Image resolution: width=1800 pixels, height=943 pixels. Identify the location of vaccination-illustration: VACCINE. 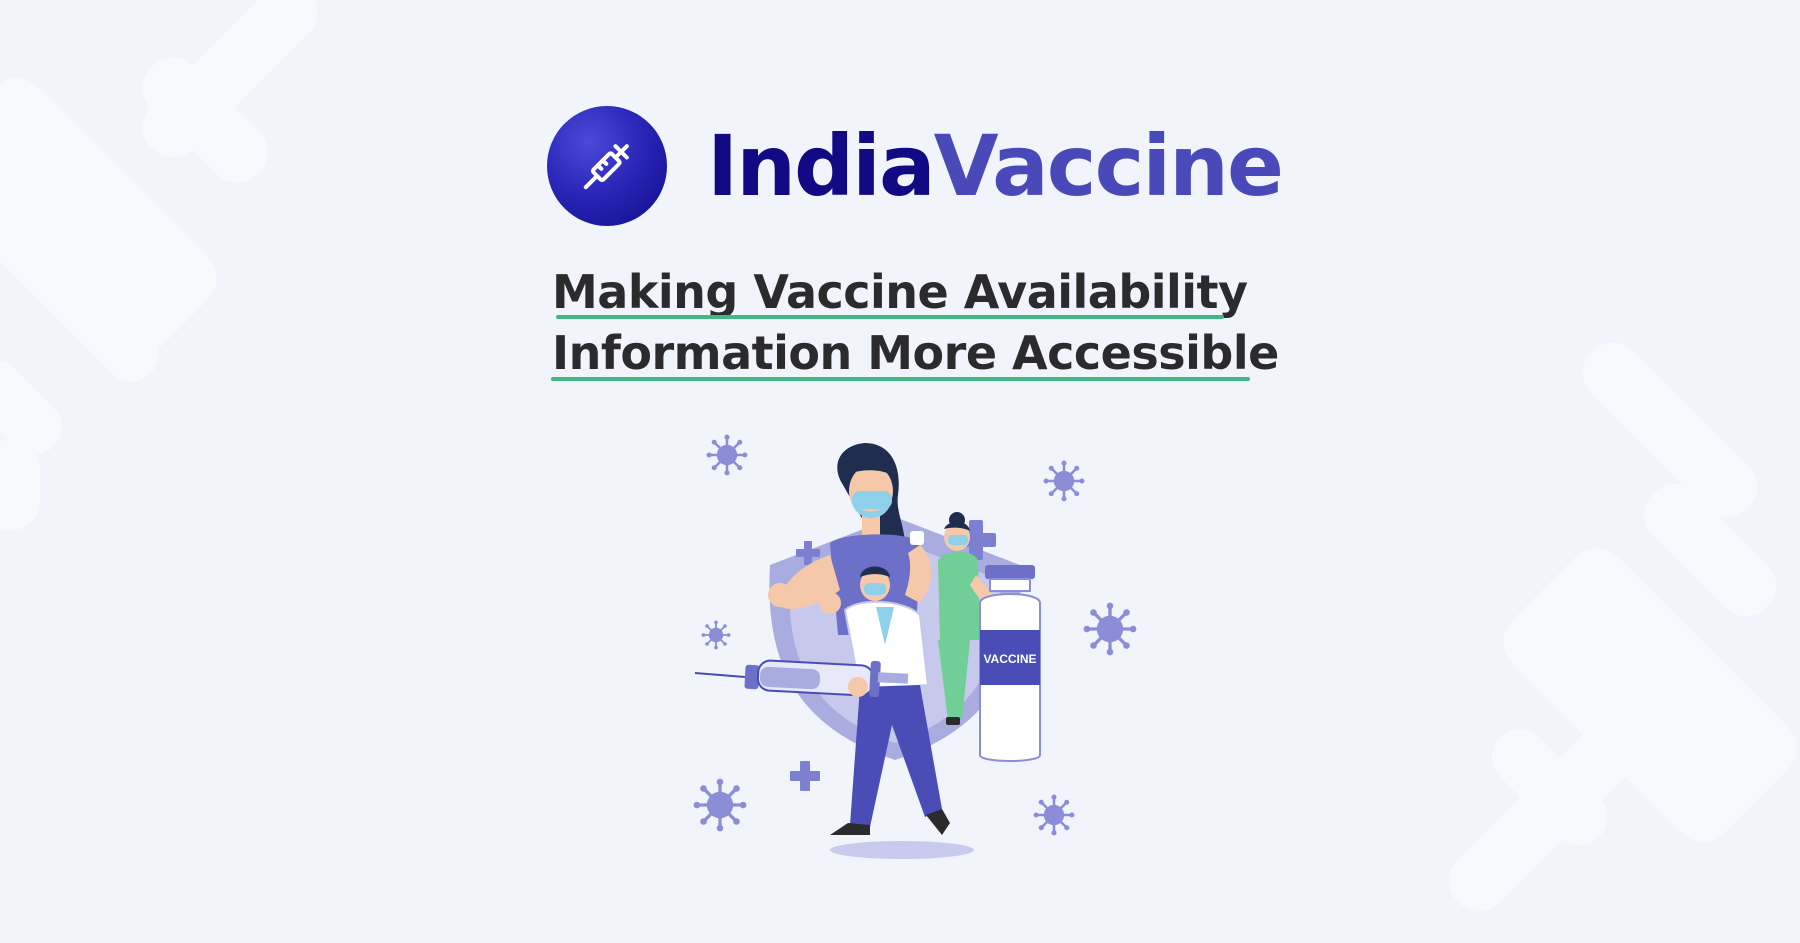
(915, 646).